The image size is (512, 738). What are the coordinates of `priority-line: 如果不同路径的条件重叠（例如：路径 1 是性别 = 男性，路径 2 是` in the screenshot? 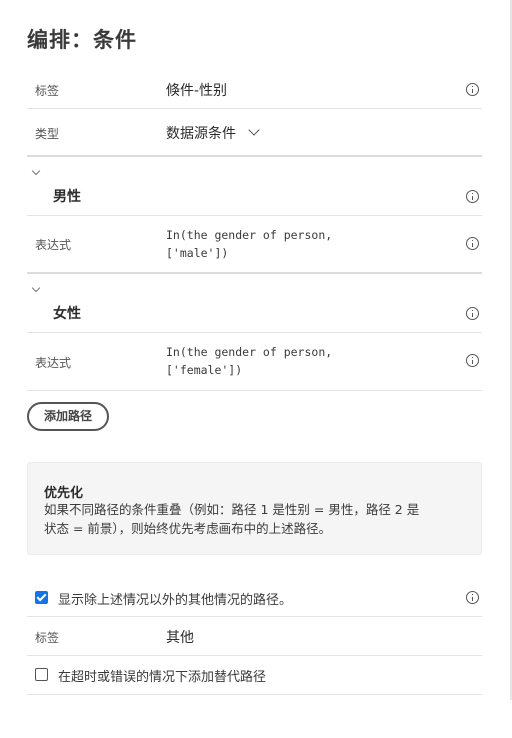 It's located at (232, 509).